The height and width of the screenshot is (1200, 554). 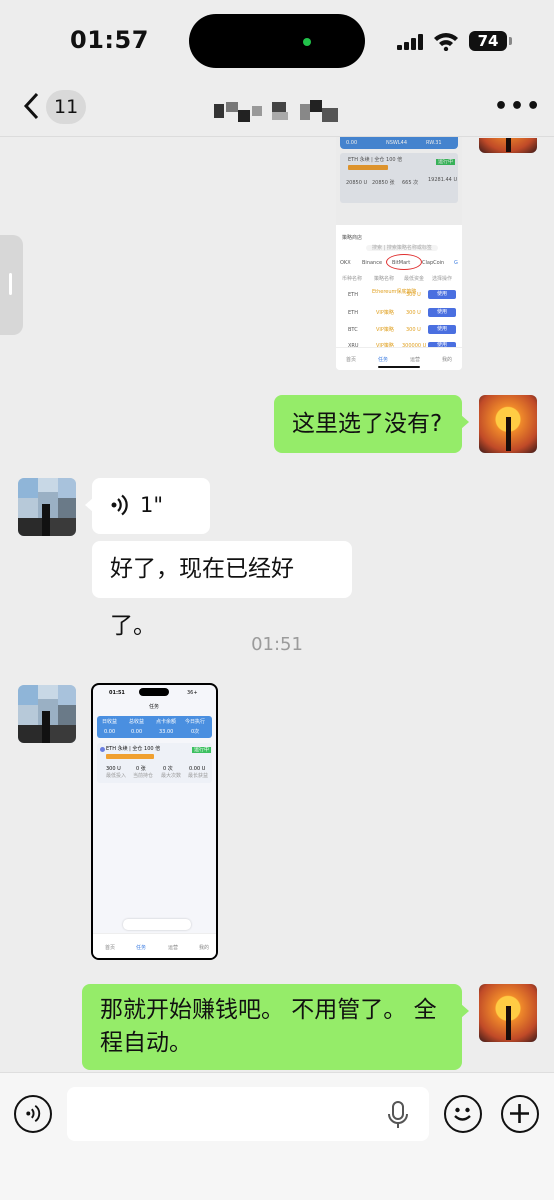 What do you see at coordinates (198, 776) in the screenshot?
I see `shot2-lbl-3: 最长获益` at bounding box center [198, 776].